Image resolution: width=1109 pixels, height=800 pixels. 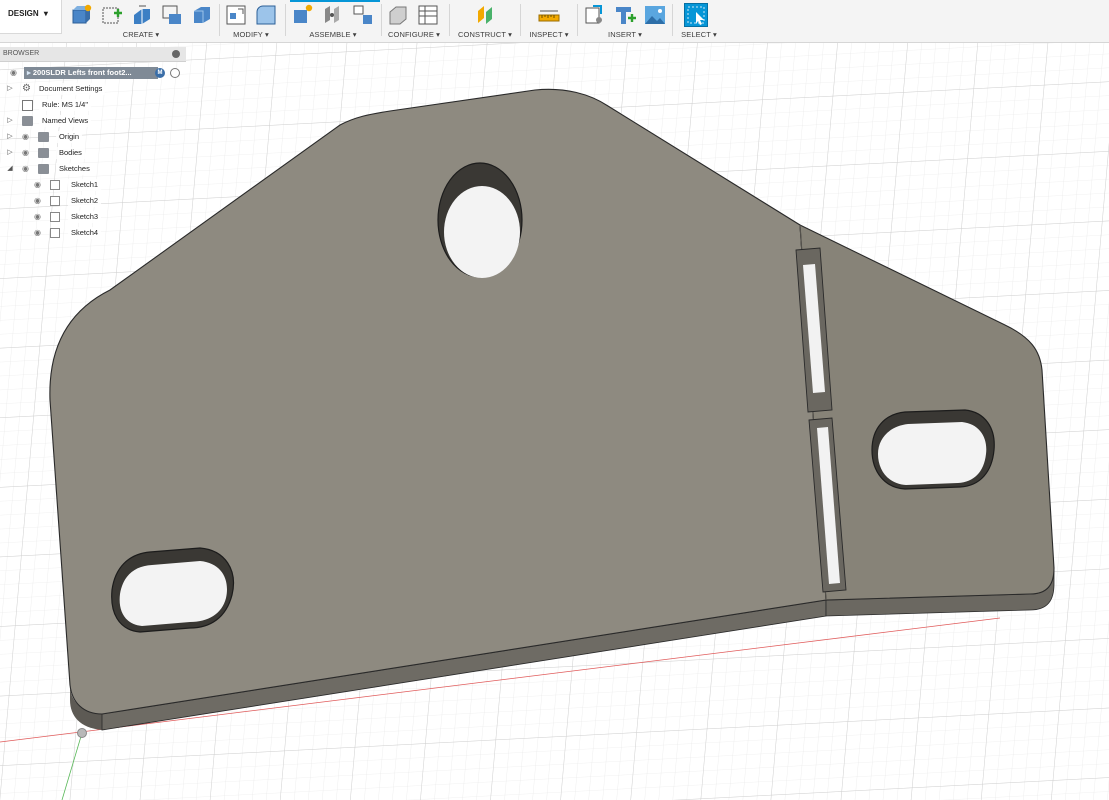 I want to click on create-group: CREATE ▾, so click(x=141, y=21).